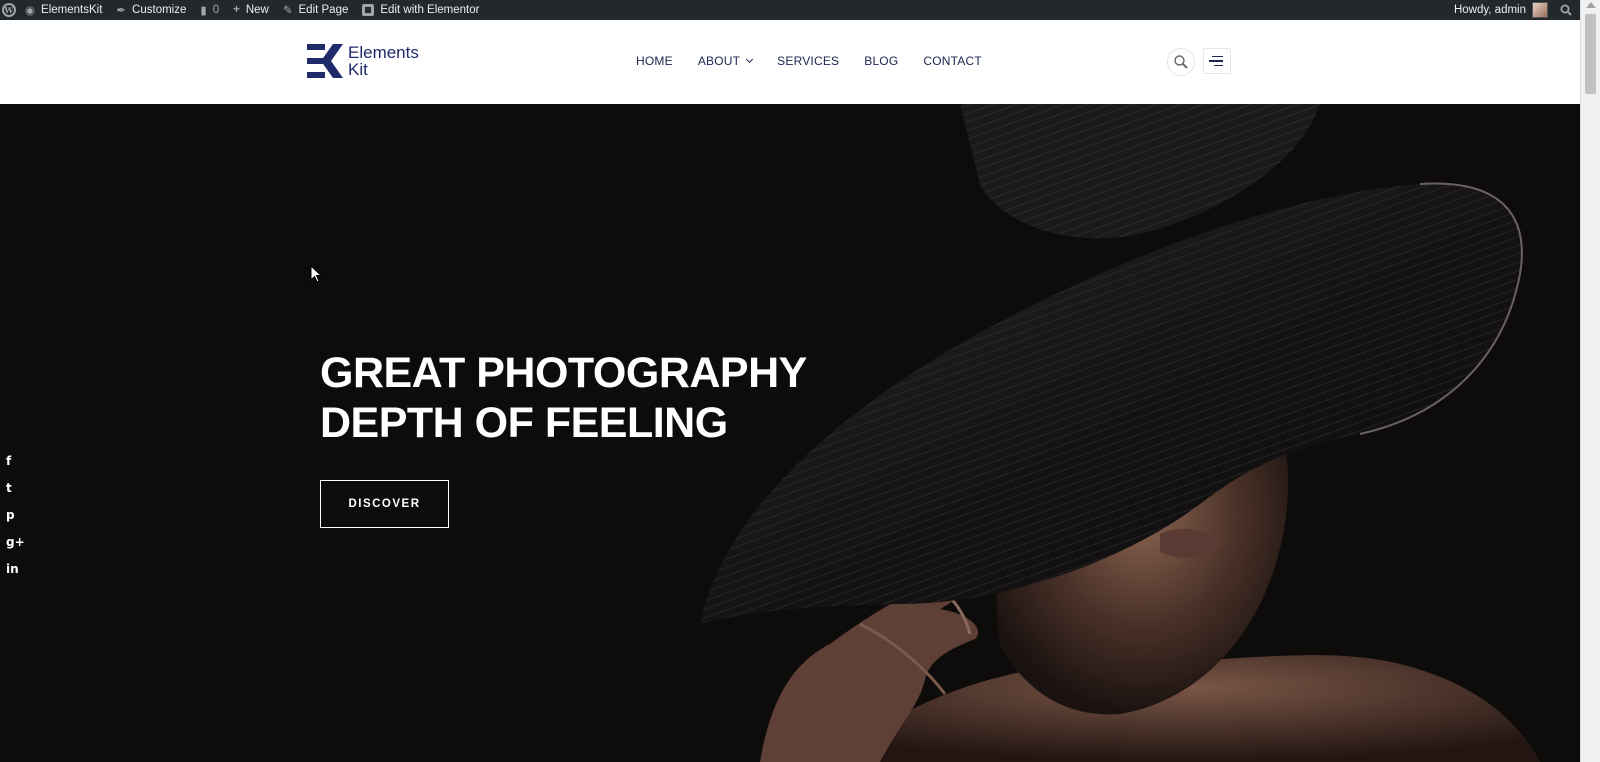 This screenshot has height=762, width=1600. What do you see at coordinates (14, 460) in the screenshot?
I see `facebook-icon: f` at bounding box center [14, 460].